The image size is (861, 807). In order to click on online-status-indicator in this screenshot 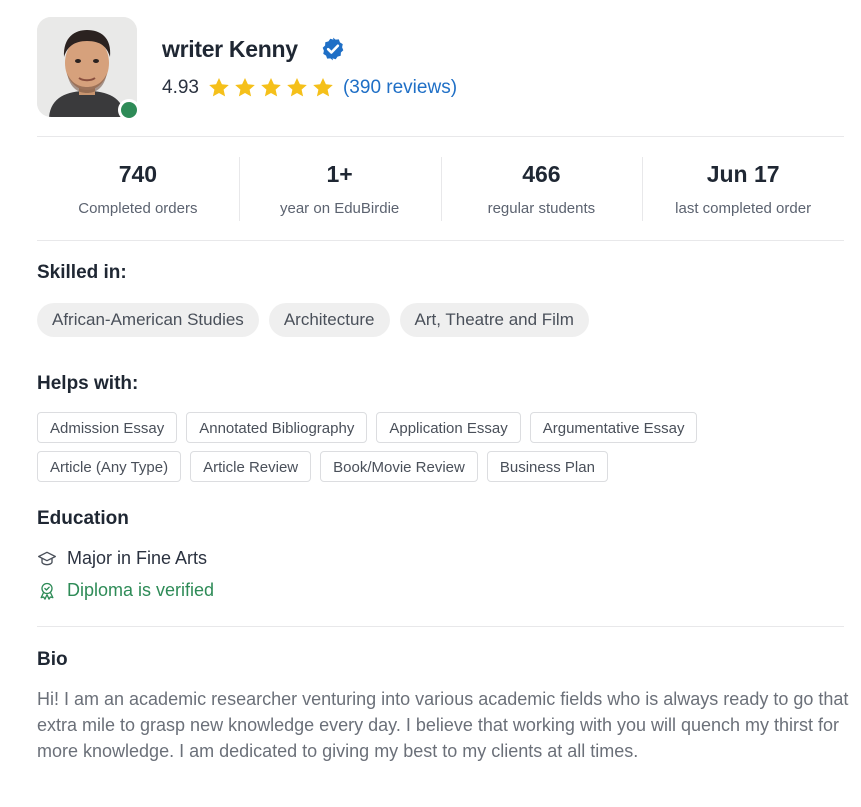, I will do `click(129, 110)`.